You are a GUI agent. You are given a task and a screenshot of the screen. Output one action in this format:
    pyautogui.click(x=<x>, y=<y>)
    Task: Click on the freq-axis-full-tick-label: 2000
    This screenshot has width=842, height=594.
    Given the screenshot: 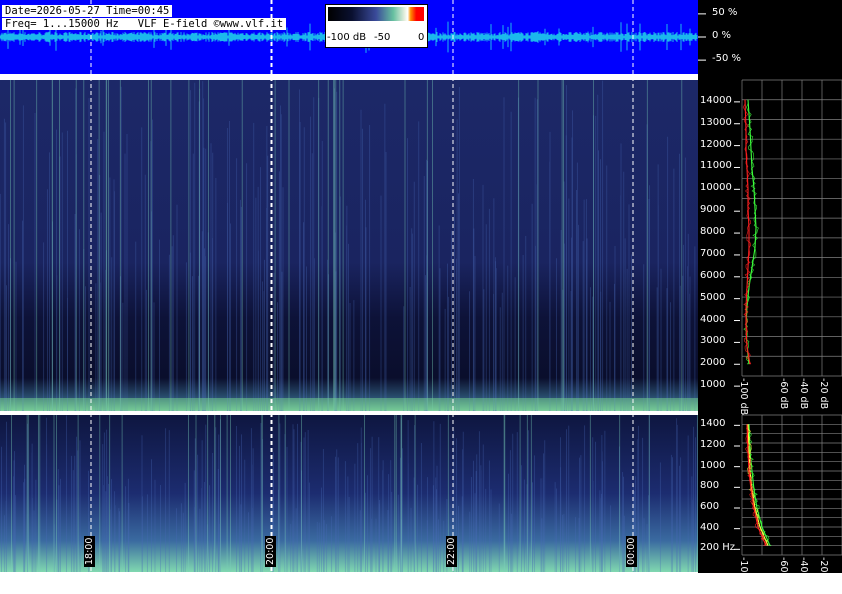 What is the action you would take?
    pyautogui.click(x=713, y=363)
    